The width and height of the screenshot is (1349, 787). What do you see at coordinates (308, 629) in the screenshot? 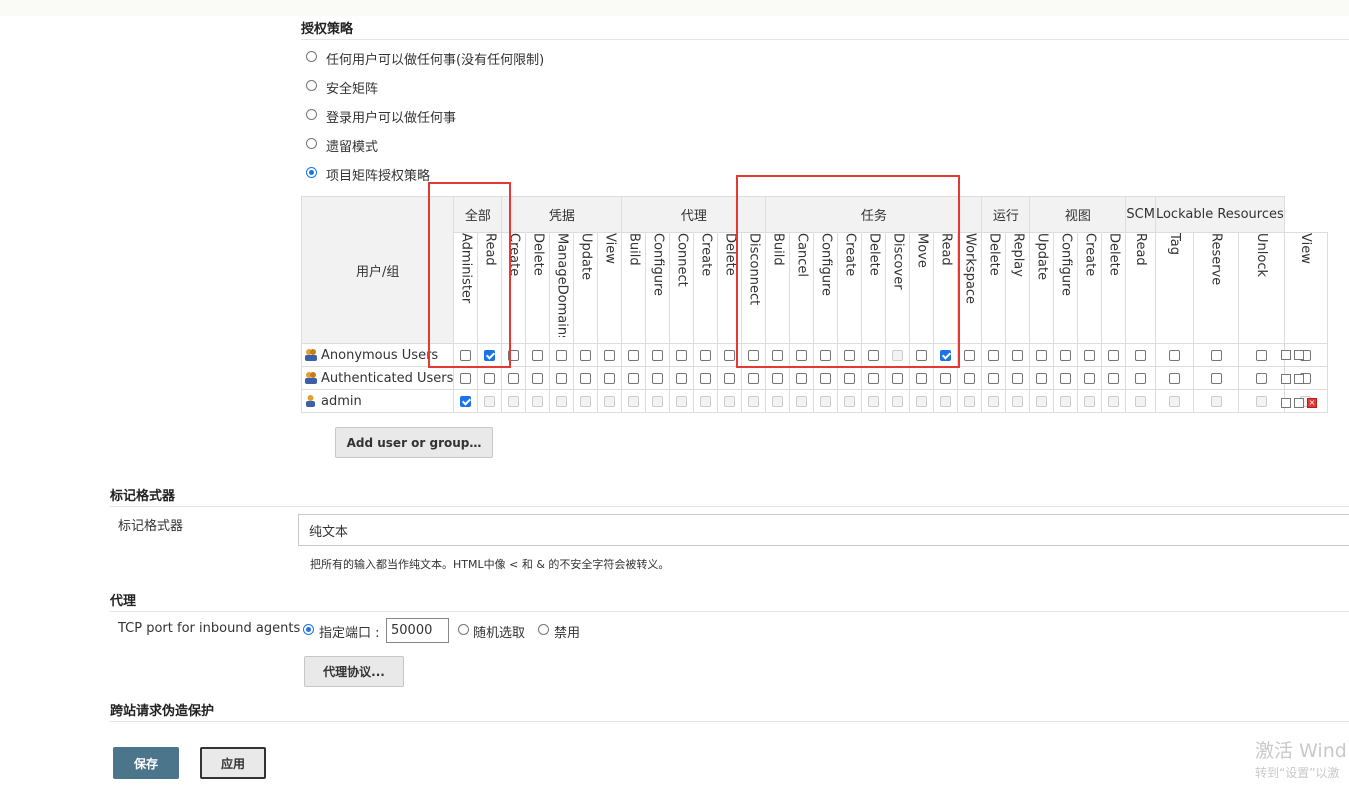
I see `port-fixed-radio` at bounding box center [308, 629].